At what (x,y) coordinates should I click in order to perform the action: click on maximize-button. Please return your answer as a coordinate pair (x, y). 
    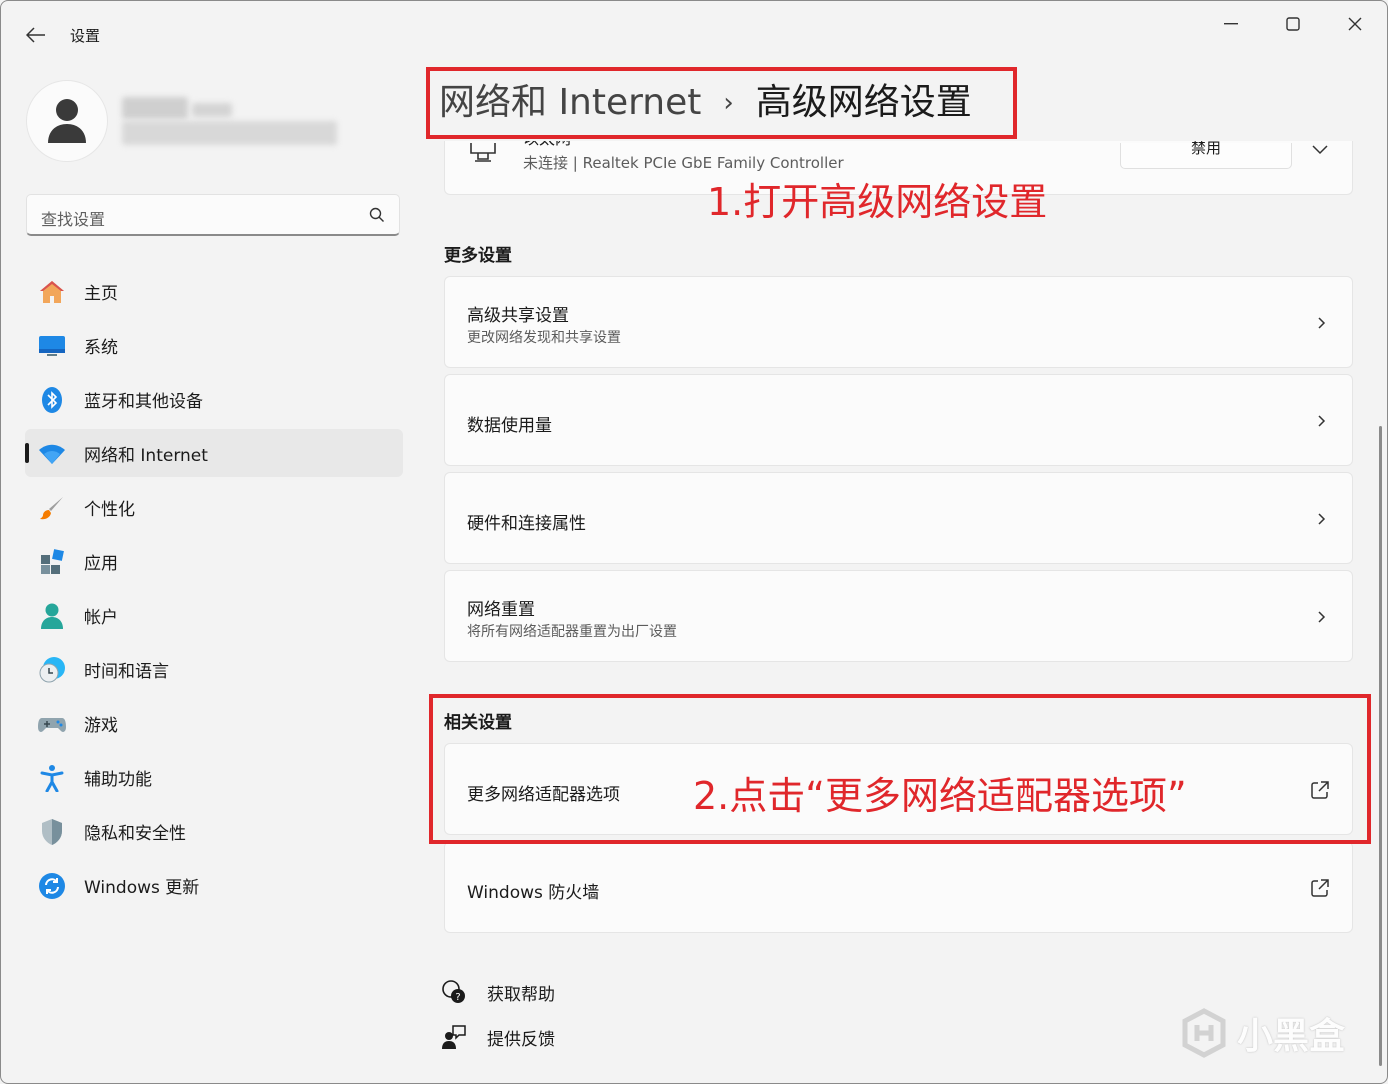
    Looking at the image, I should click on (1293, 24).